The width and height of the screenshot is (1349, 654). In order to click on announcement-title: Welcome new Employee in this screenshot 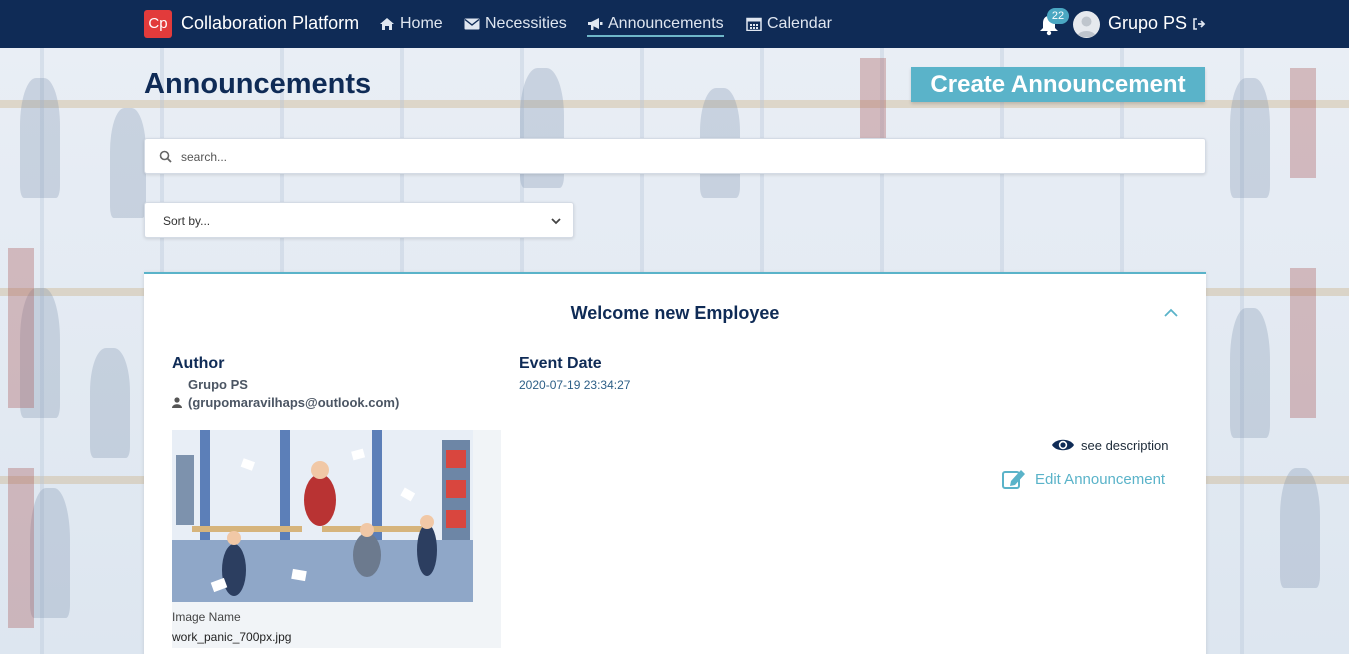, I will do `click(675, 313)`.